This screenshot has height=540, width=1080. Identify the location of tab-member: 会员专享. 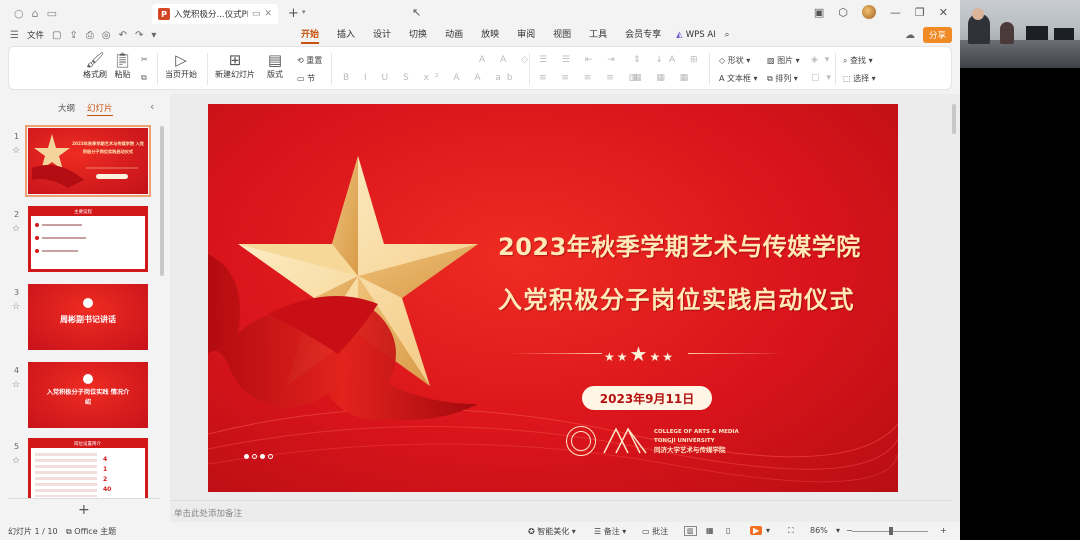
(643, 35).